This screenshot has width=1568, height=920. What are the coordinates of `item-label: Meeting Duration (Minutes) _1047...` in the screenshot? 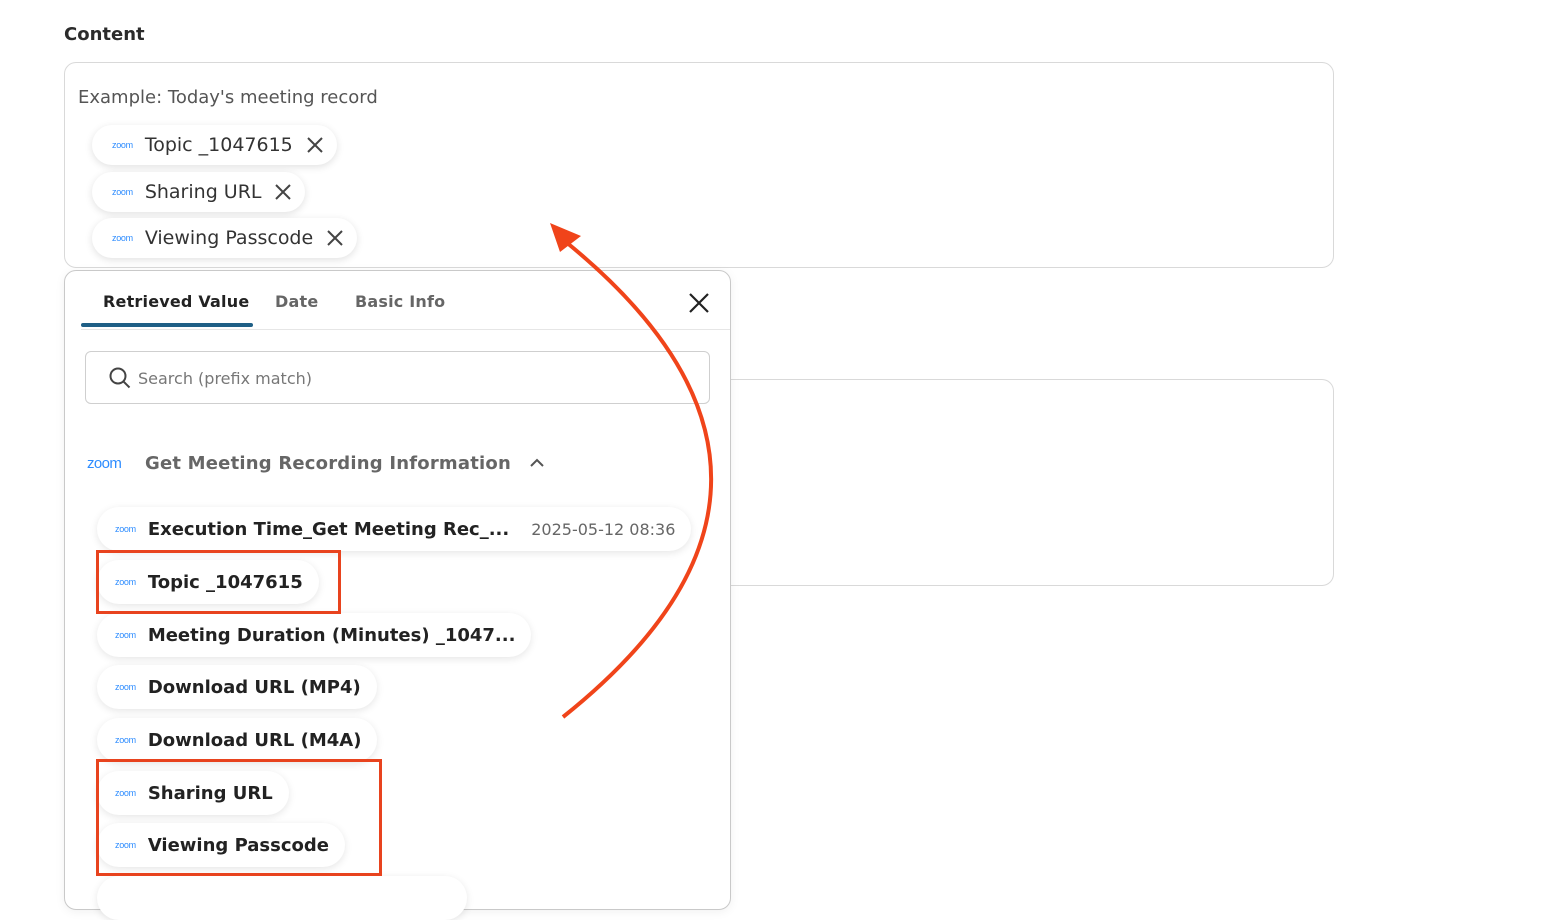 It's located at (331, 635).